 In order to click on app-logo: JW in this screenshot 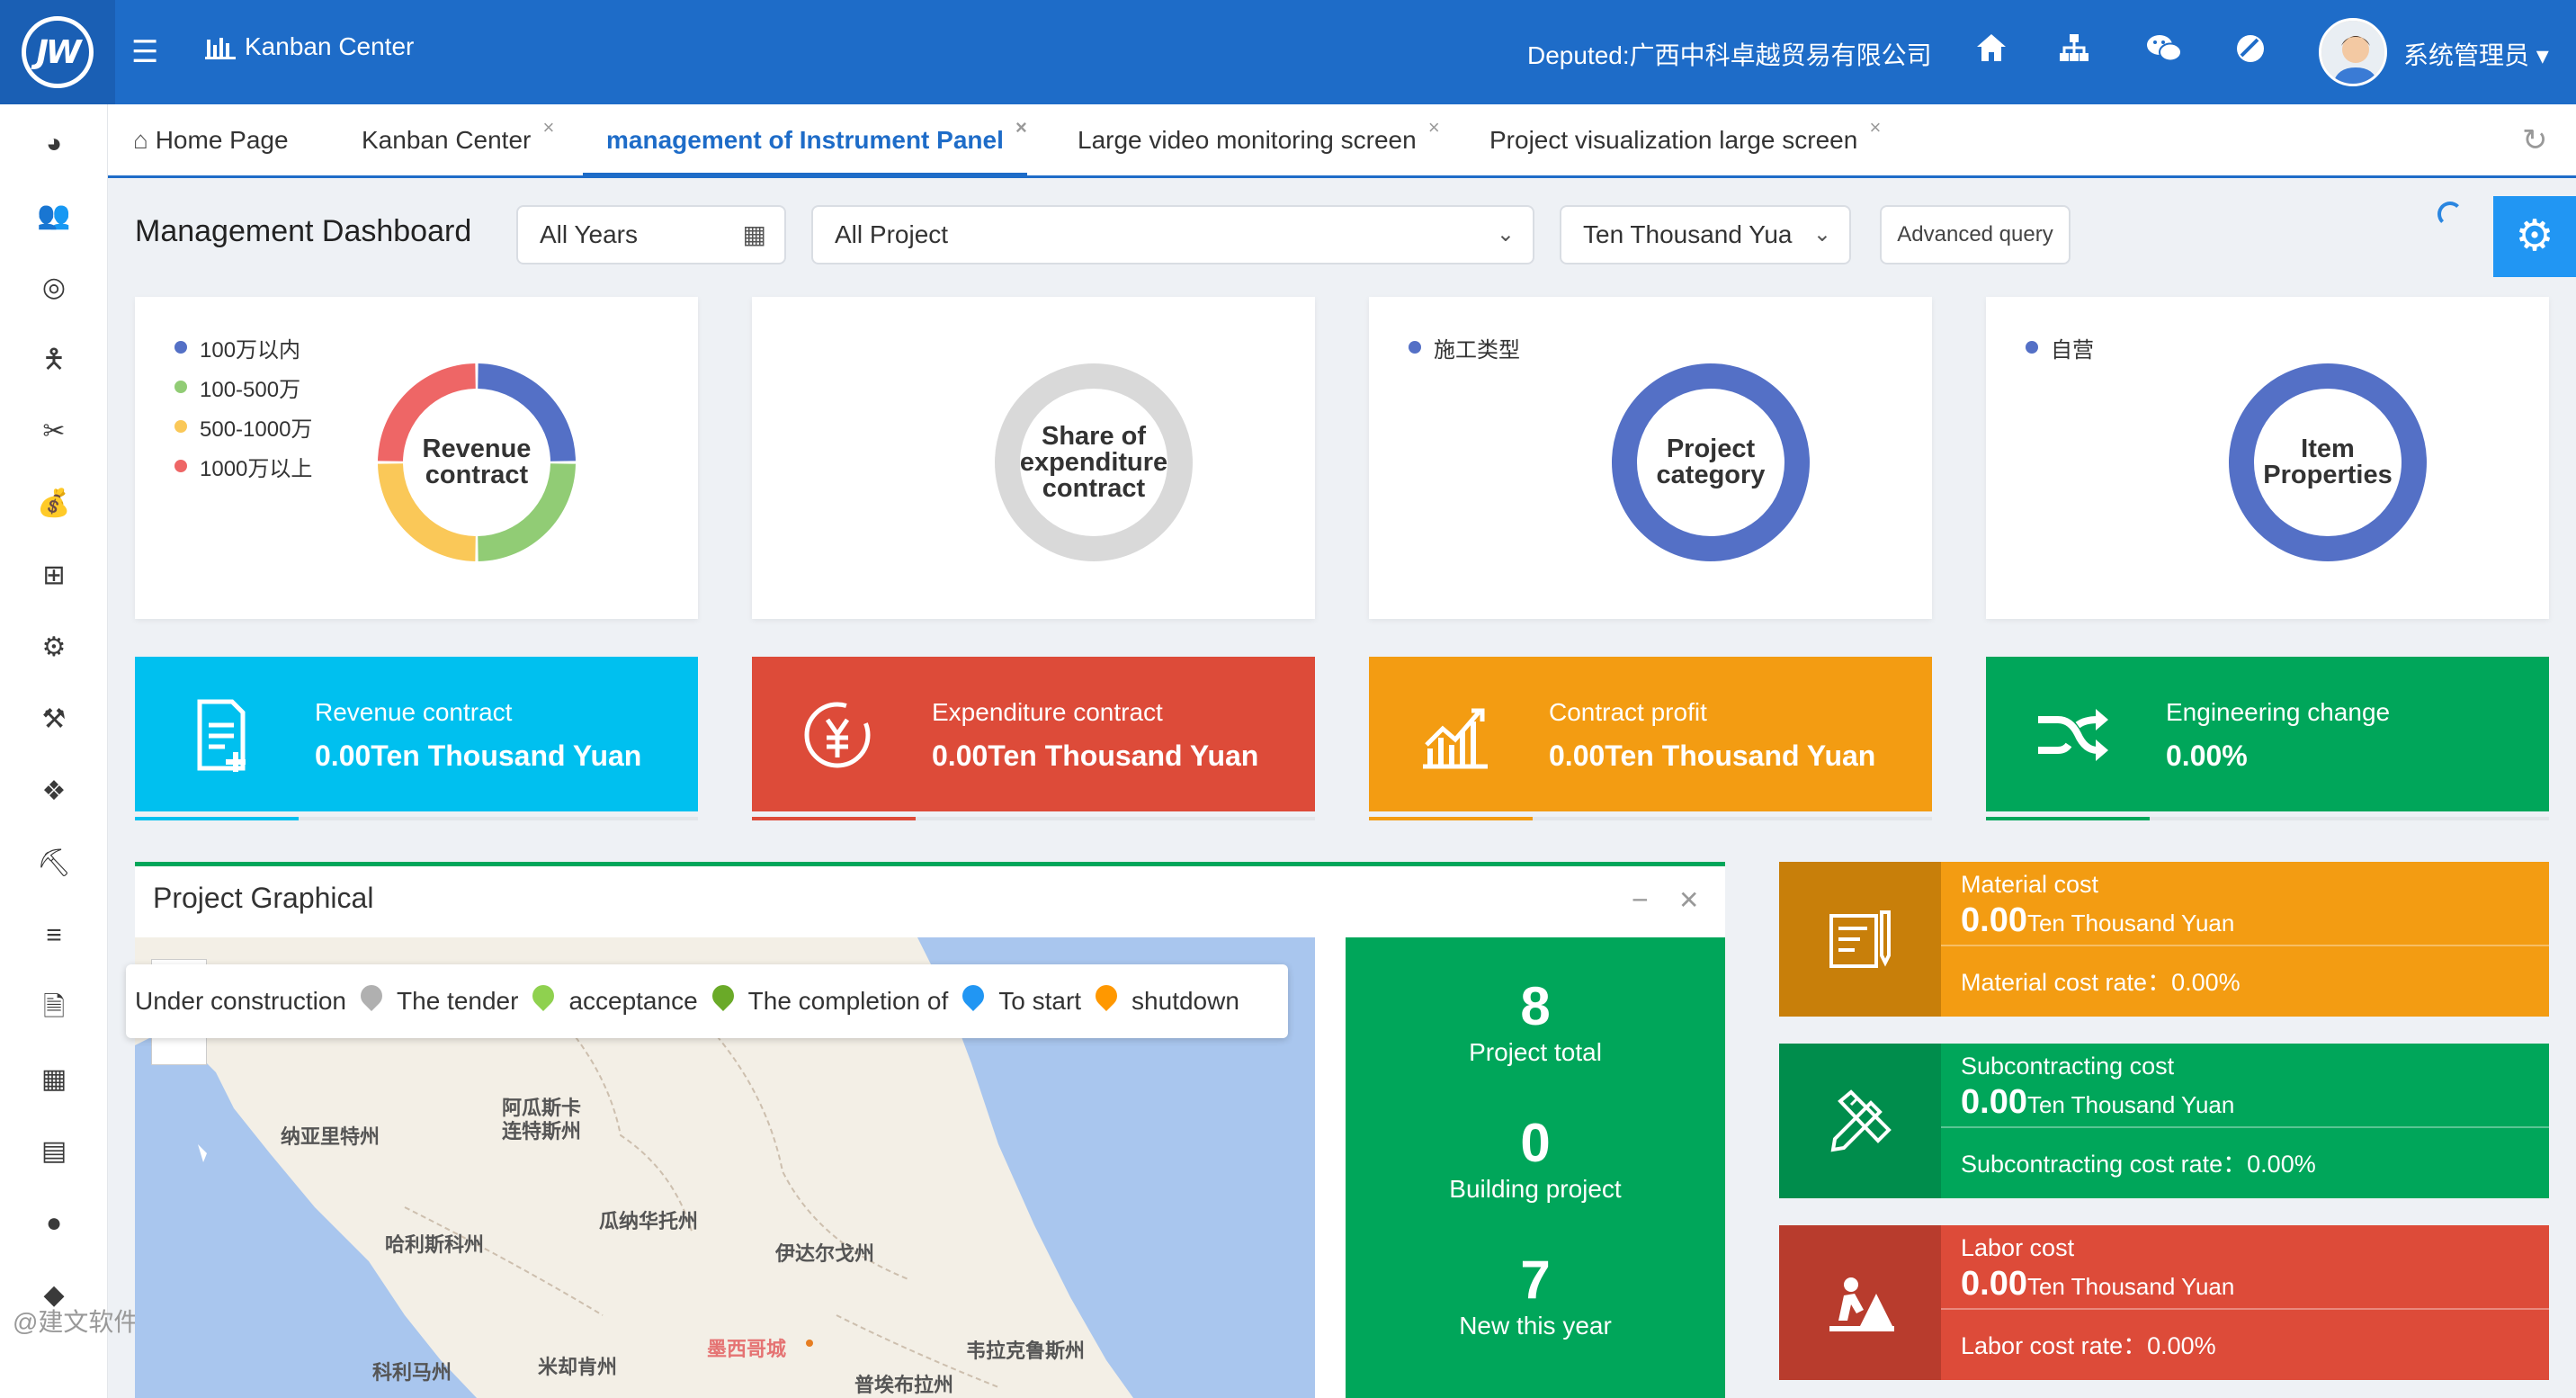, I will do `click(57, 52)`.